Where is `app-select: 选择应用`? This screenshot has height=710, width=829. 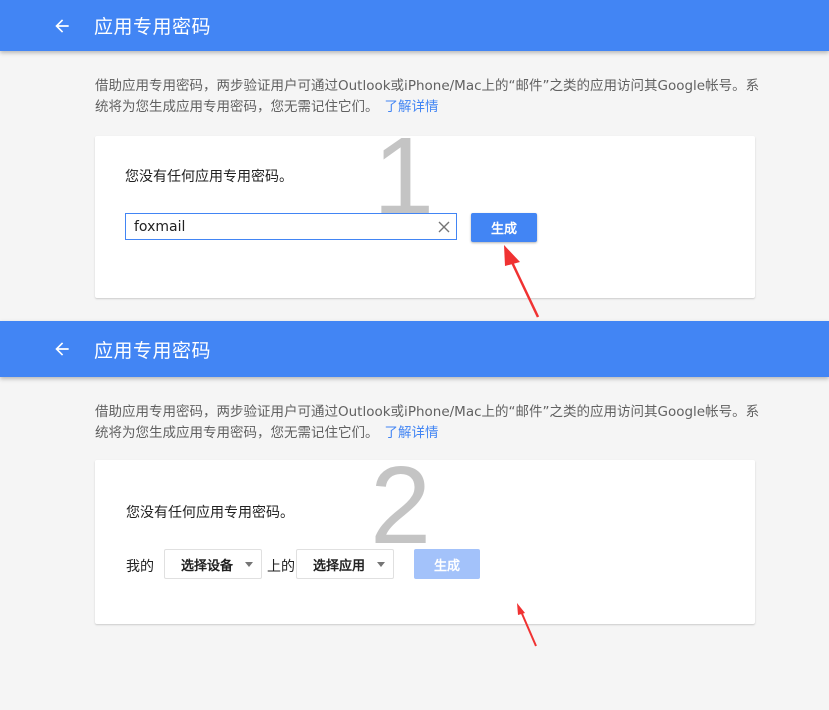 app-select: 选择应用 is located at coordinates (345, 564).